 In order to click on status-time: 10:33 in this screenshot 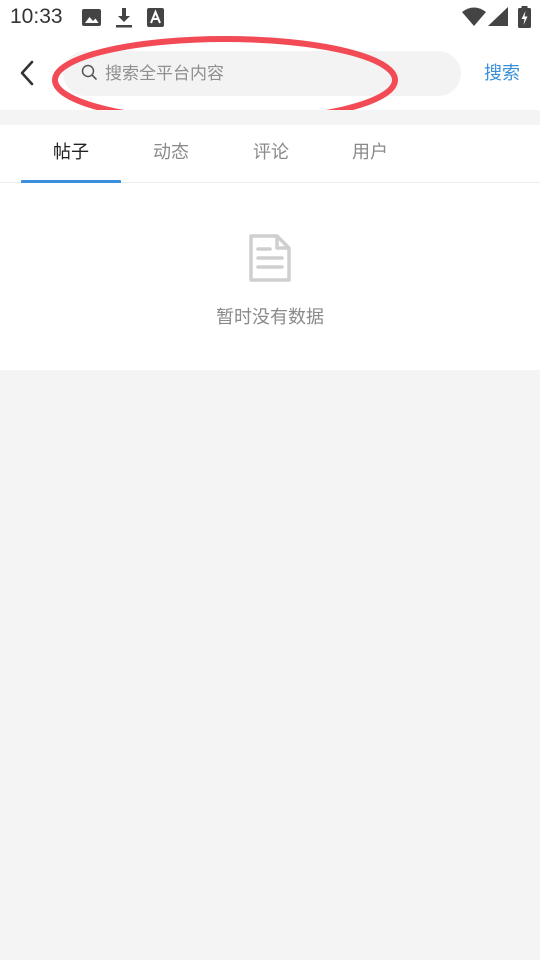, I will do `click(36, 16)`.